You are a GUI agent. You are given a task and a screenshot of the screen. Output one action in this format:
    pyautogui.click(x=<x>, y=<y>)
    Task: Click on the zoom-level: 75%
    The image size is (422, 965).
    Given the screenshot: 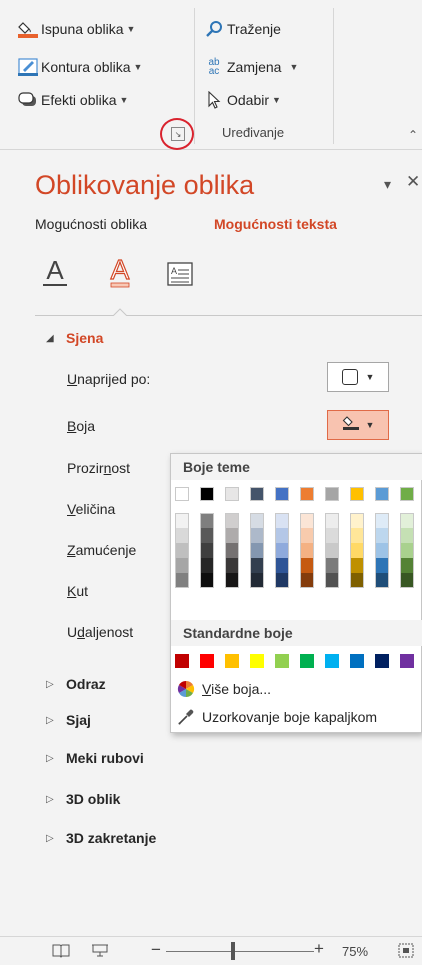 What is the action you would take?
    pyautogui.click(x=355, y=951)
    